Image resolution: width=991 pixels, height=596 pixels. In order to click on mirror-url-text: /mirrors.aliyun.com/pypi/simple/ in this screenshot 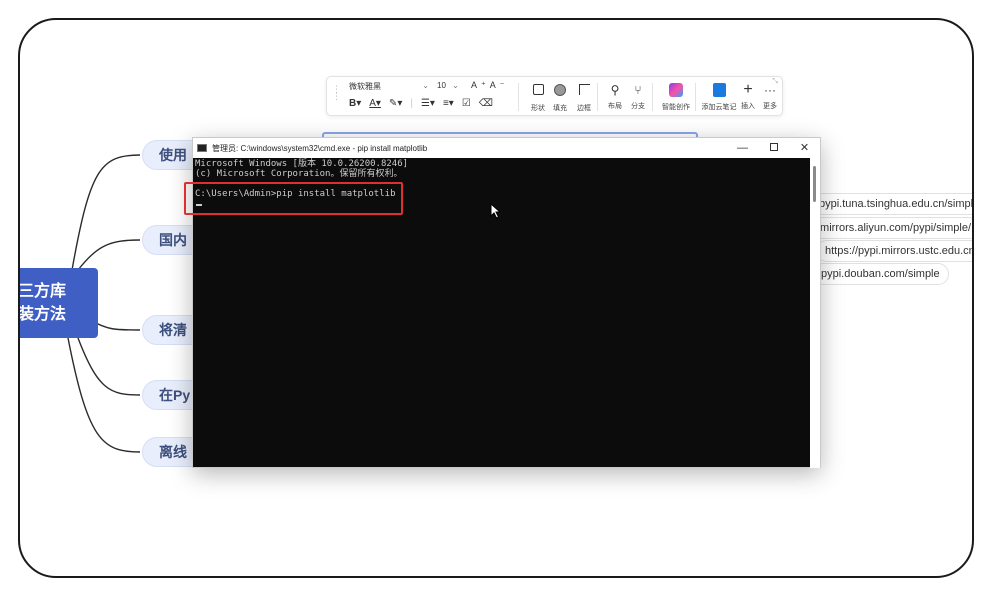, I will do `click(894, 228)`.